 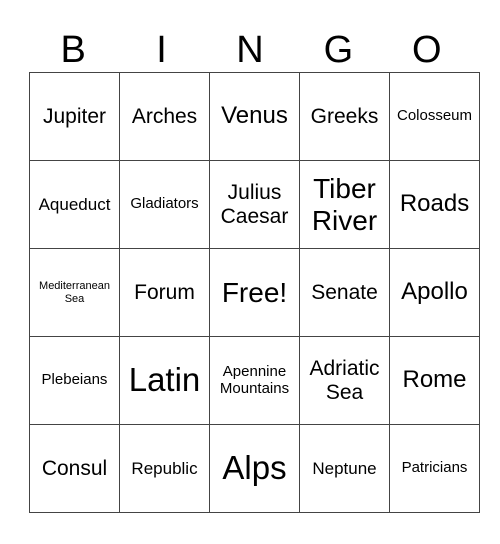 I want to click on bingo-cell: Tiber River, so click(x=344, y=204).